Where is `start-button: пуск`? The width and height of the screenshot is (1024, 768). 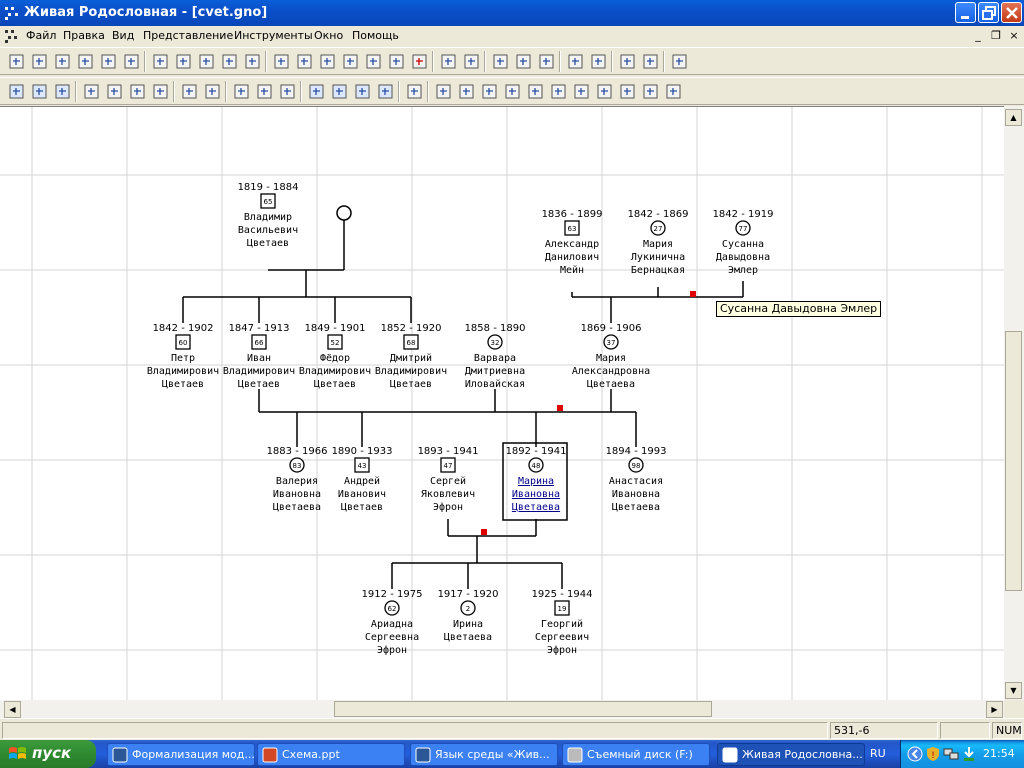 start-button: пуск is located at coordinates (48, 754).